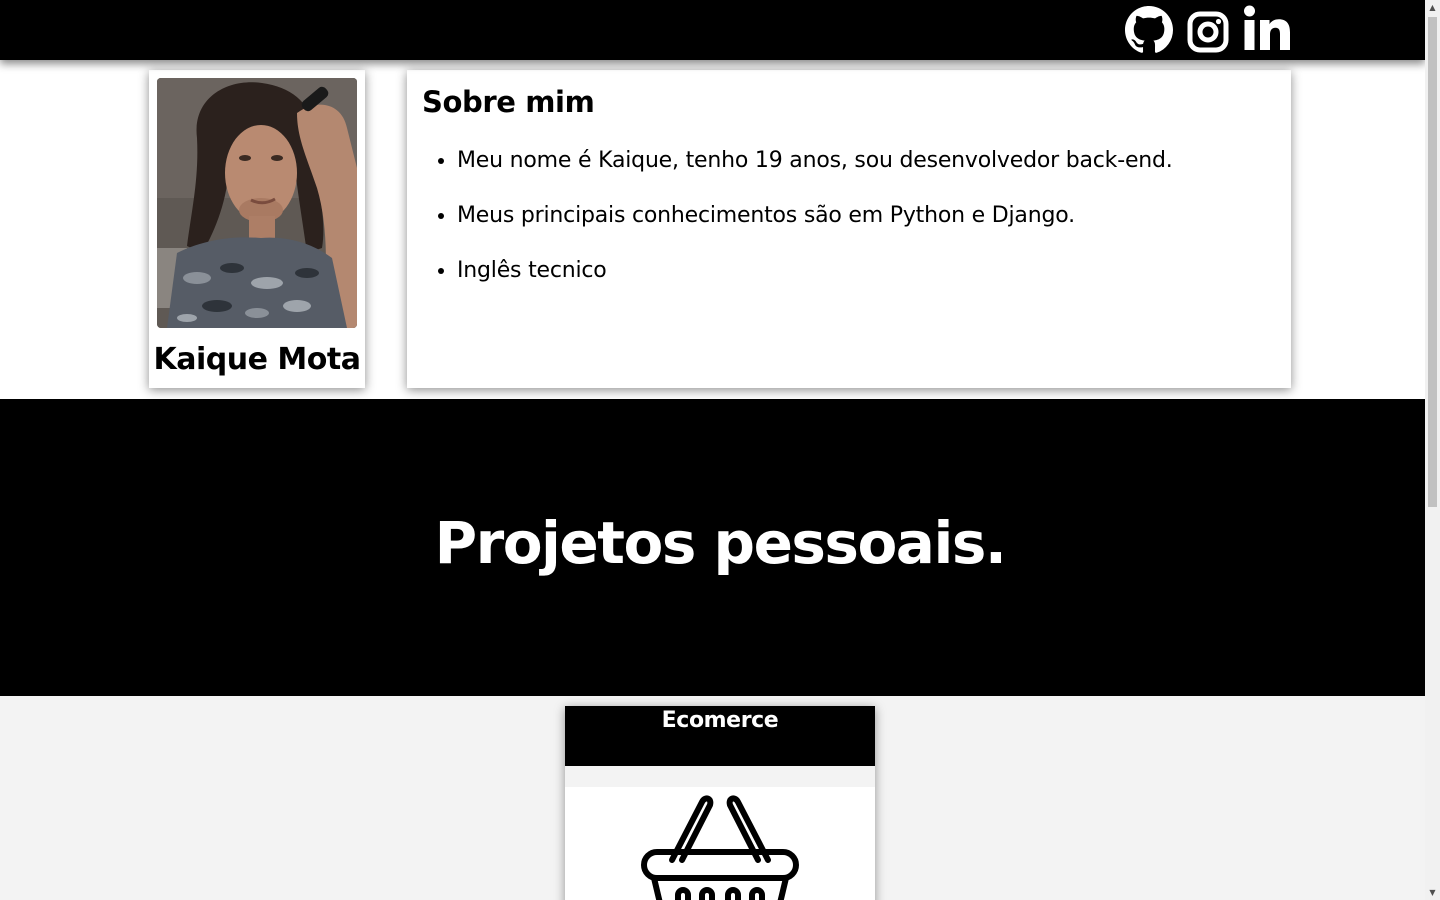 This screenshot has height=900, width=1440. I want to click on project-card-divider, so click(720, 776).